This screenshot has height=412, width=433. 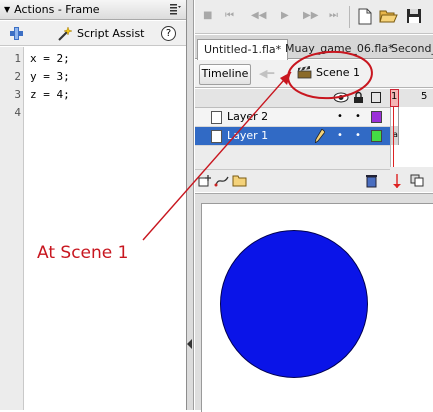 I want to click on frame-number: 5, so click(x=424, y=96).